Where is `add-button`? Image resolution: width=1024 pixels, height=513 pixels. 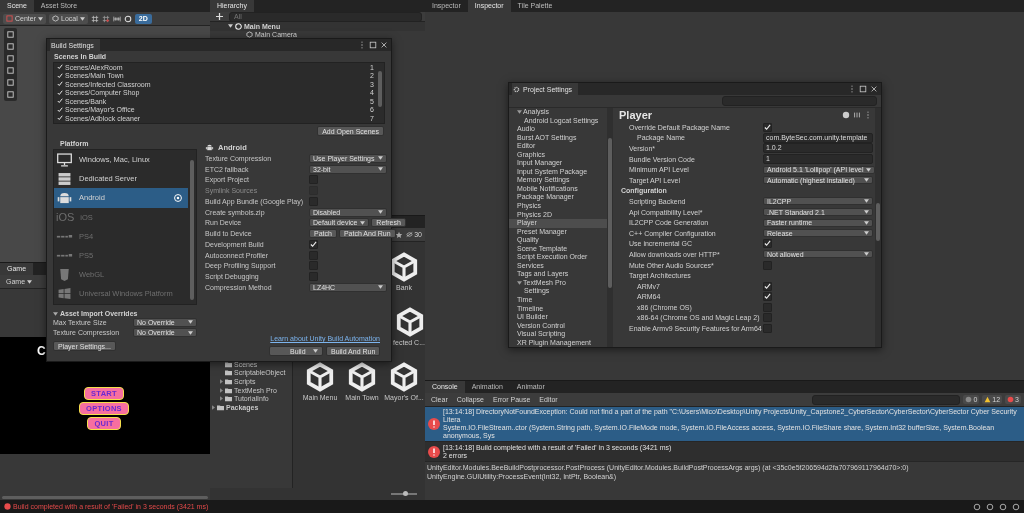 add-button is located at coordinates (219, 16).